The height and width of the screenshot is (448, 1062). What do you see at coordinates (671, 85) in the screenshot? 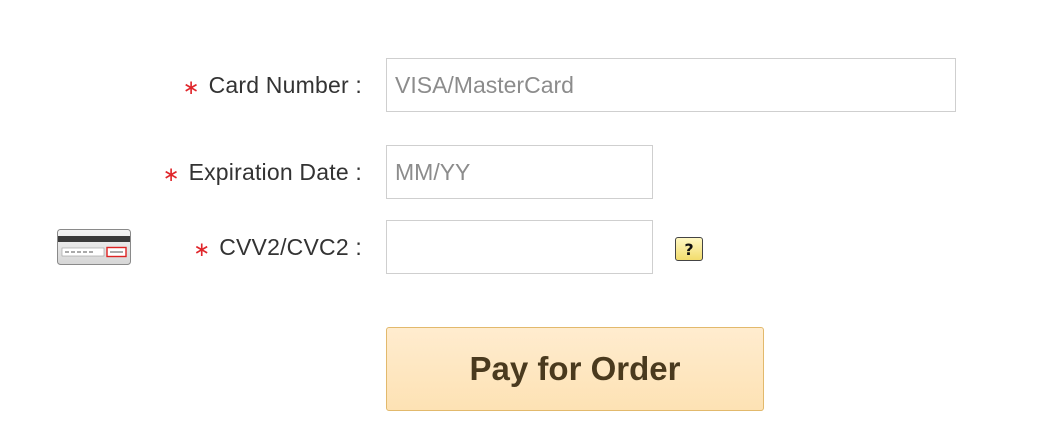
I see `card-number-input` at bounding box center [671, 85].